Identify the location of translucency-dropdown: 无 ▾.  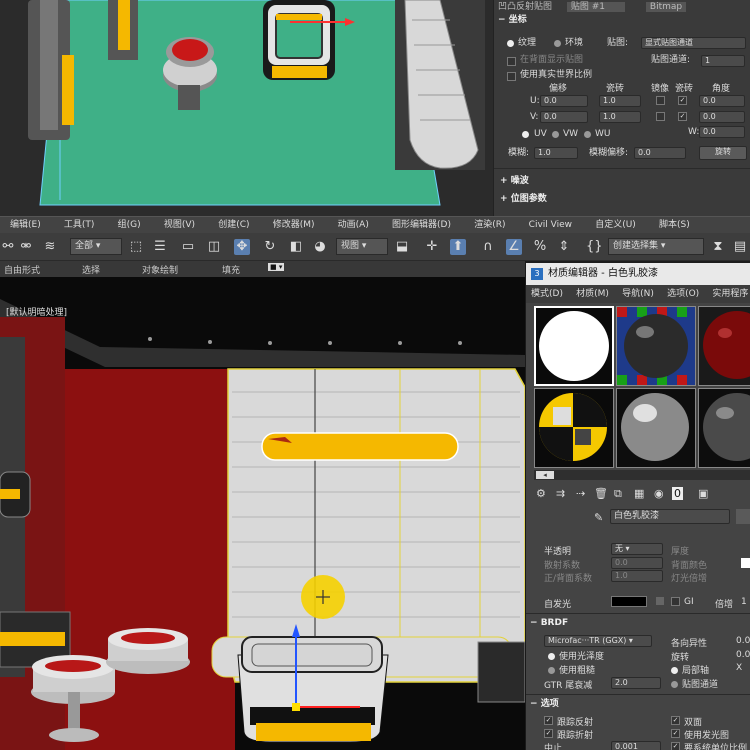
(637, 549).